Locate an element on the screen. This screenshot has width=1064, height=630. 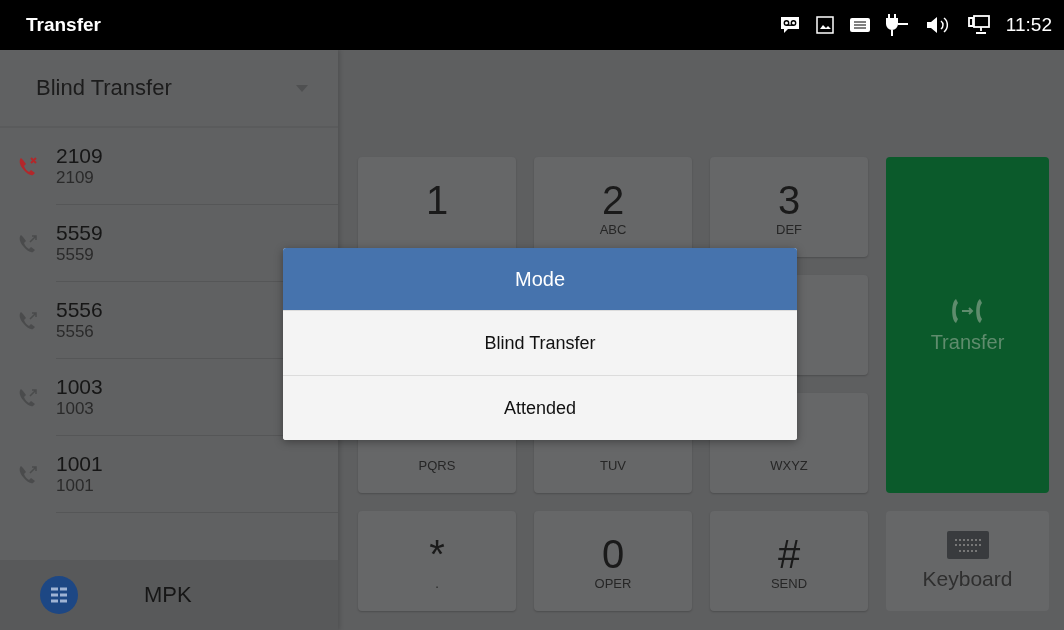
keyboard-button: Keyboard is located at coordinates (967, 561).